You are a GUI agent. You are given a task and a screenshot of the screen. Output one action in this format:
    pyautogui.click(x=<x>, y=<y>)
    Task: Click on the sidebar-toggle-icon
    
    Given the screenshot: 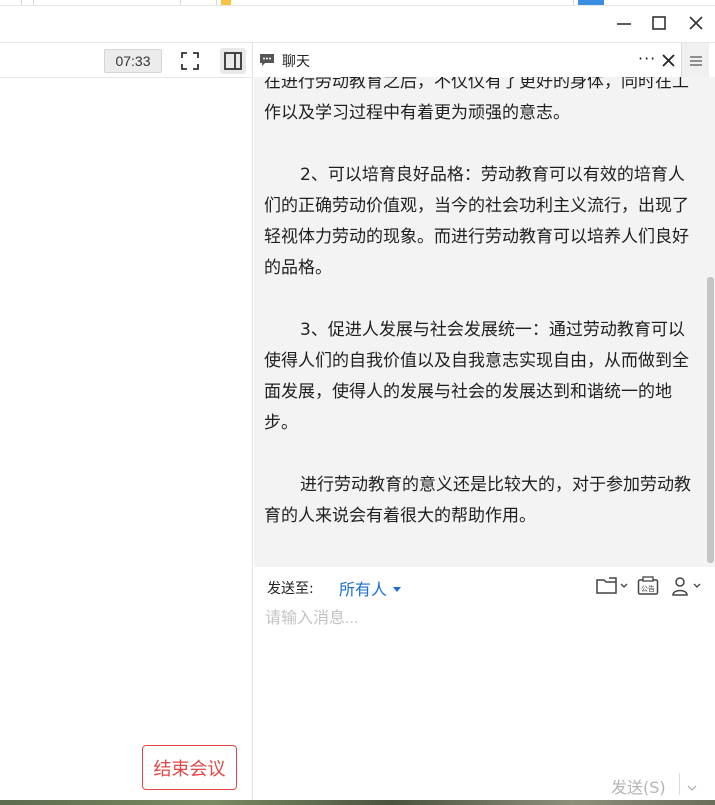 What is the action you would take?
    pyautogui.click(x=233, y=61)
    